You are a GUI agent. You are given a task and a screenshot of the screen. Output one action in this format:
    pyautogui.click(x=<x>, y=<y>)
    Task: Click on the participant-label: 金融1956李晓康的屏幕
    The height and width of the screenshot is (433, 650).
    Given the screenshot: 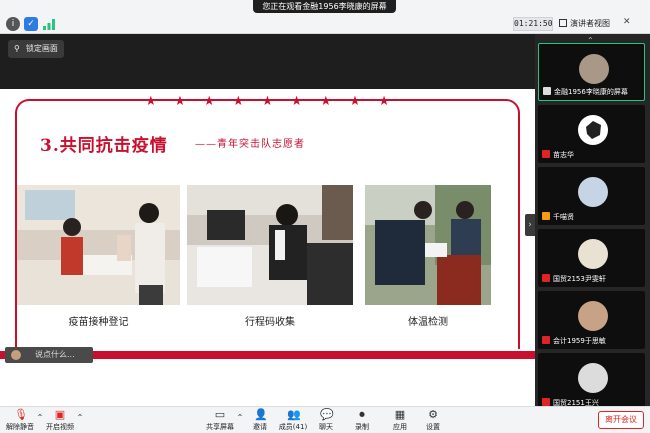 What is the action you would take?
    pyautogui.click(x=585, y=92)
    